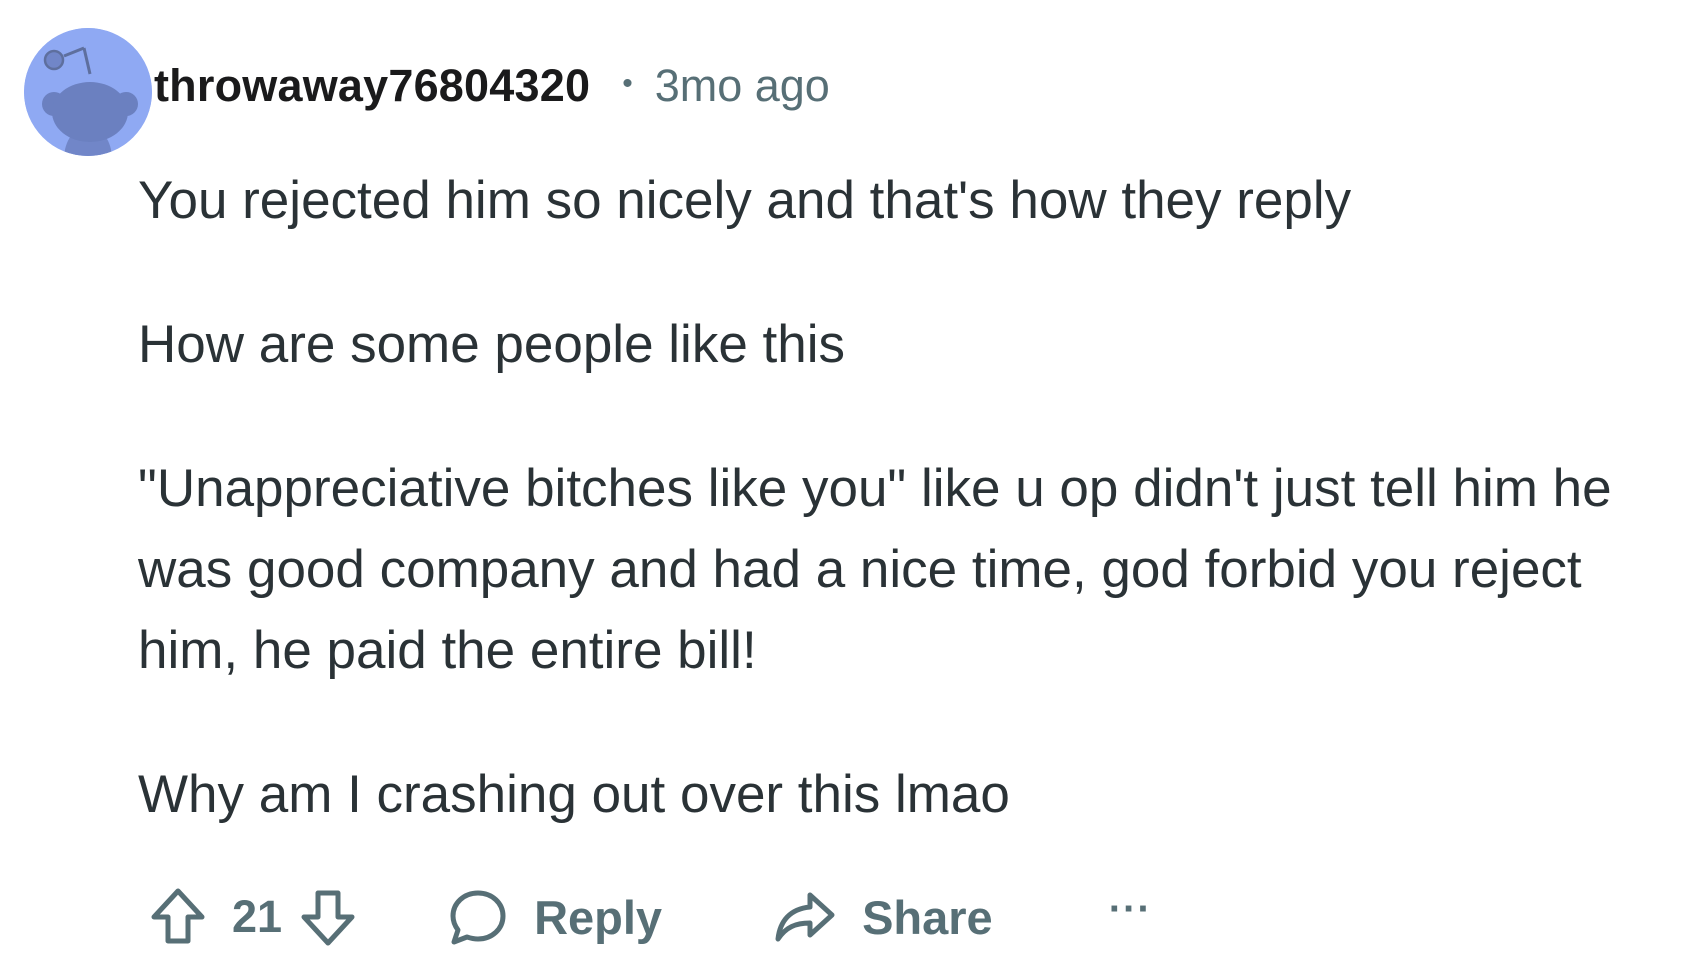 The image size is (1684, 978). I want to click on comment-header: throwaway76804320 • 3mo ago, so click(492, 86).